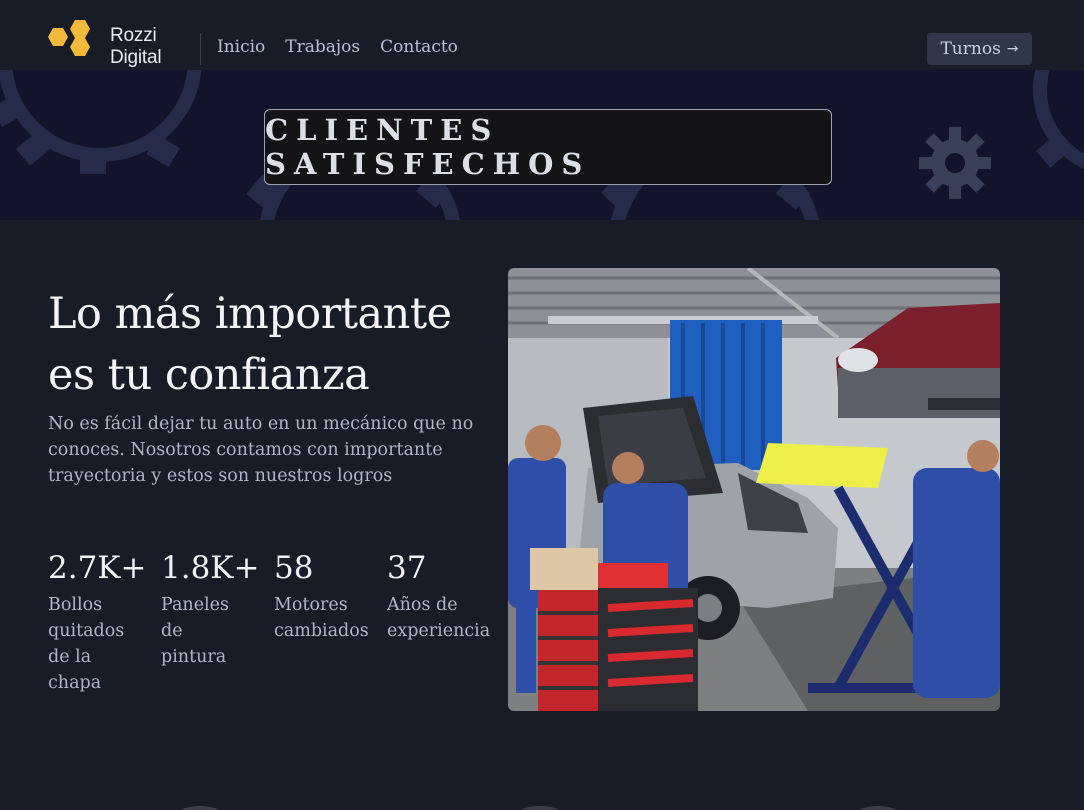 This screenshot has height=810, width=1084. I want to click on stat-label: Años de experiencia, so click(439, 618).